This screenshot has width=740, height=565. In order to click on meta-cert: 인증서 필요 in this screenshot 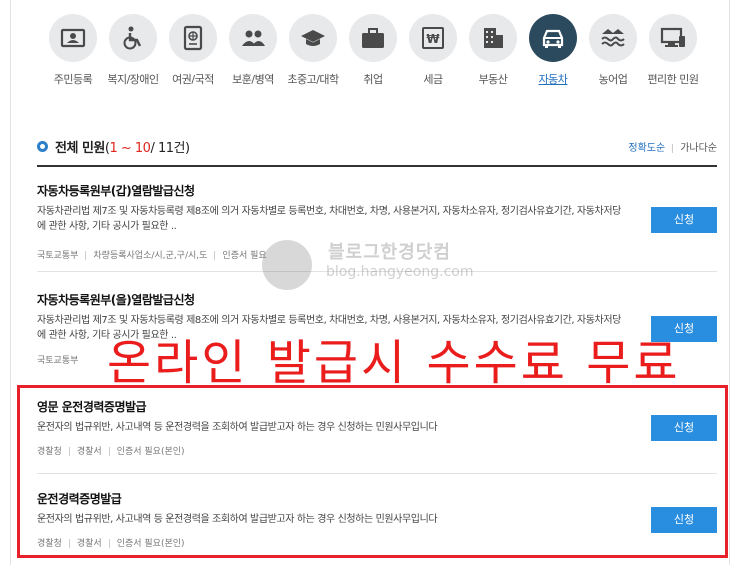, I will do `click(244, 256)`.